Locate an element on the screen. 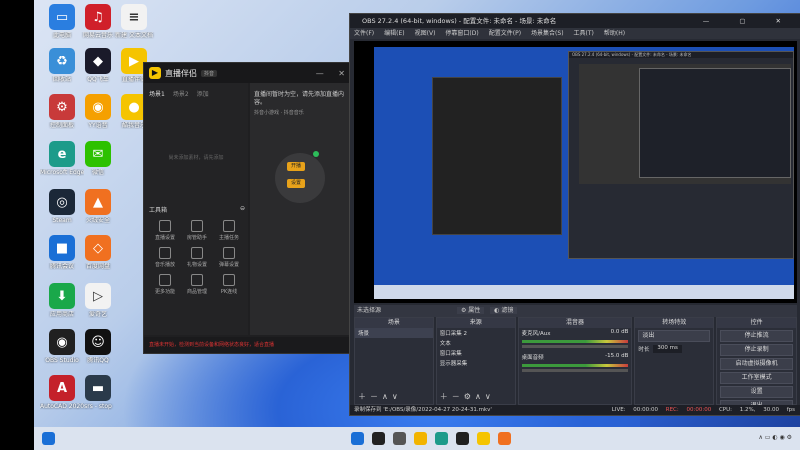  system-tray: ∧ ▭ ◐ ◉ ⚙ is located at coordinates (775, 437).